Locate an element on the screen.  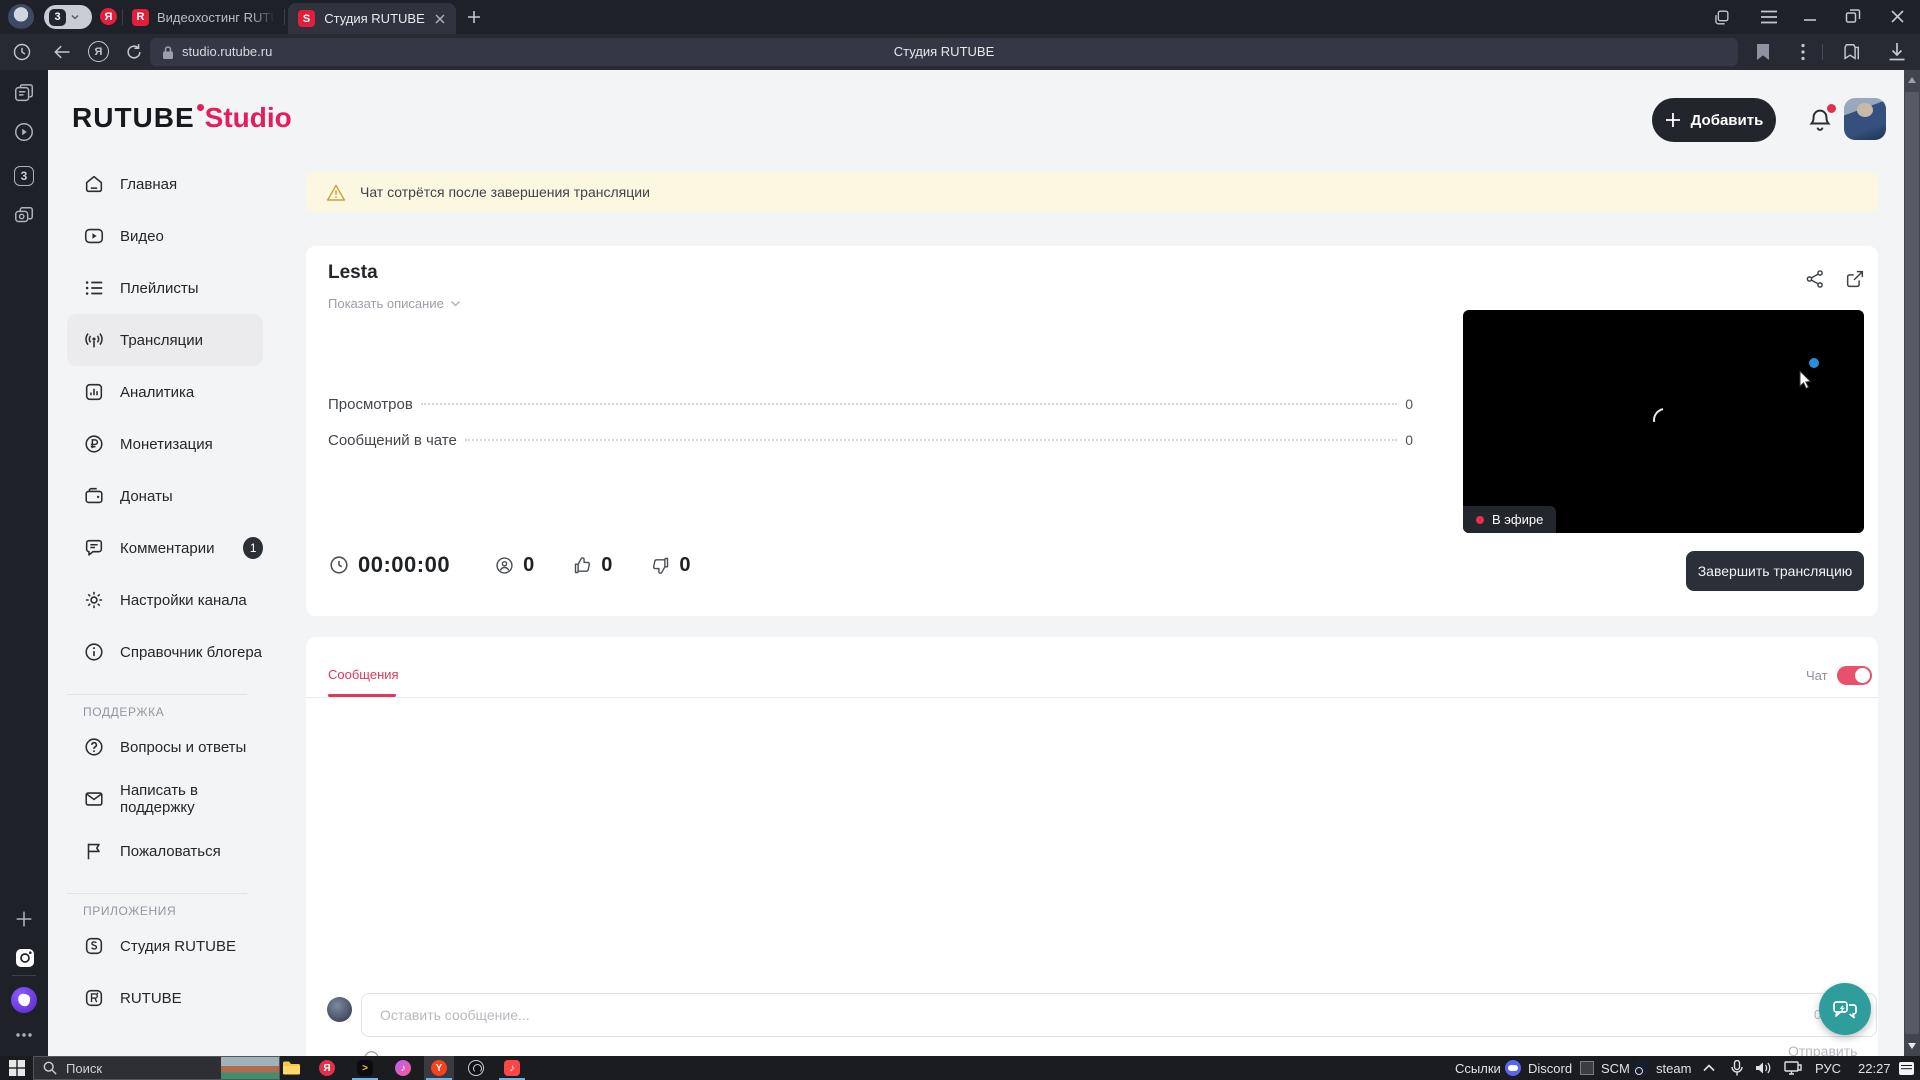
sidebar-item-faq: Вопросы и ответы is located at coordinates (165, 747).